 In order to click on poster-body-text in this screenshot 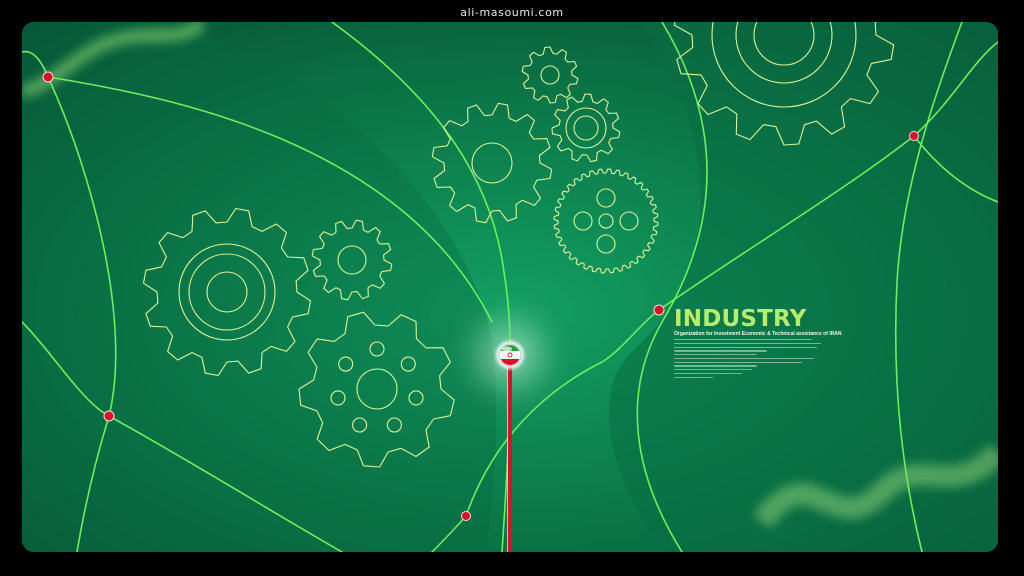, I will do `click(749, 360)`.